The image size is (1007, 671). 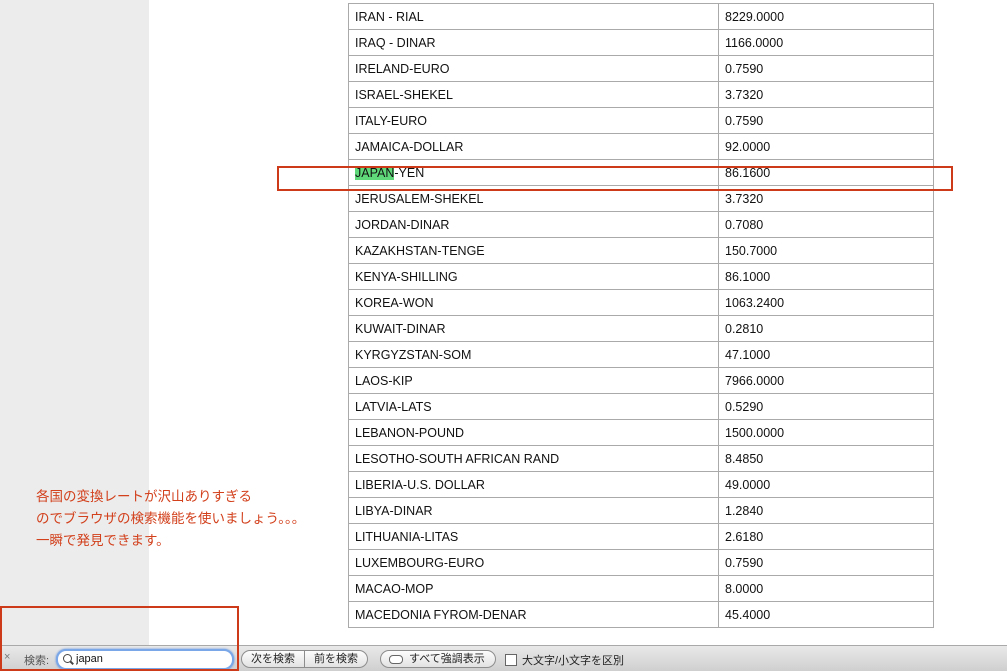 I want to click on close-find-bar-icon: ×, so click(x=7, y=657).